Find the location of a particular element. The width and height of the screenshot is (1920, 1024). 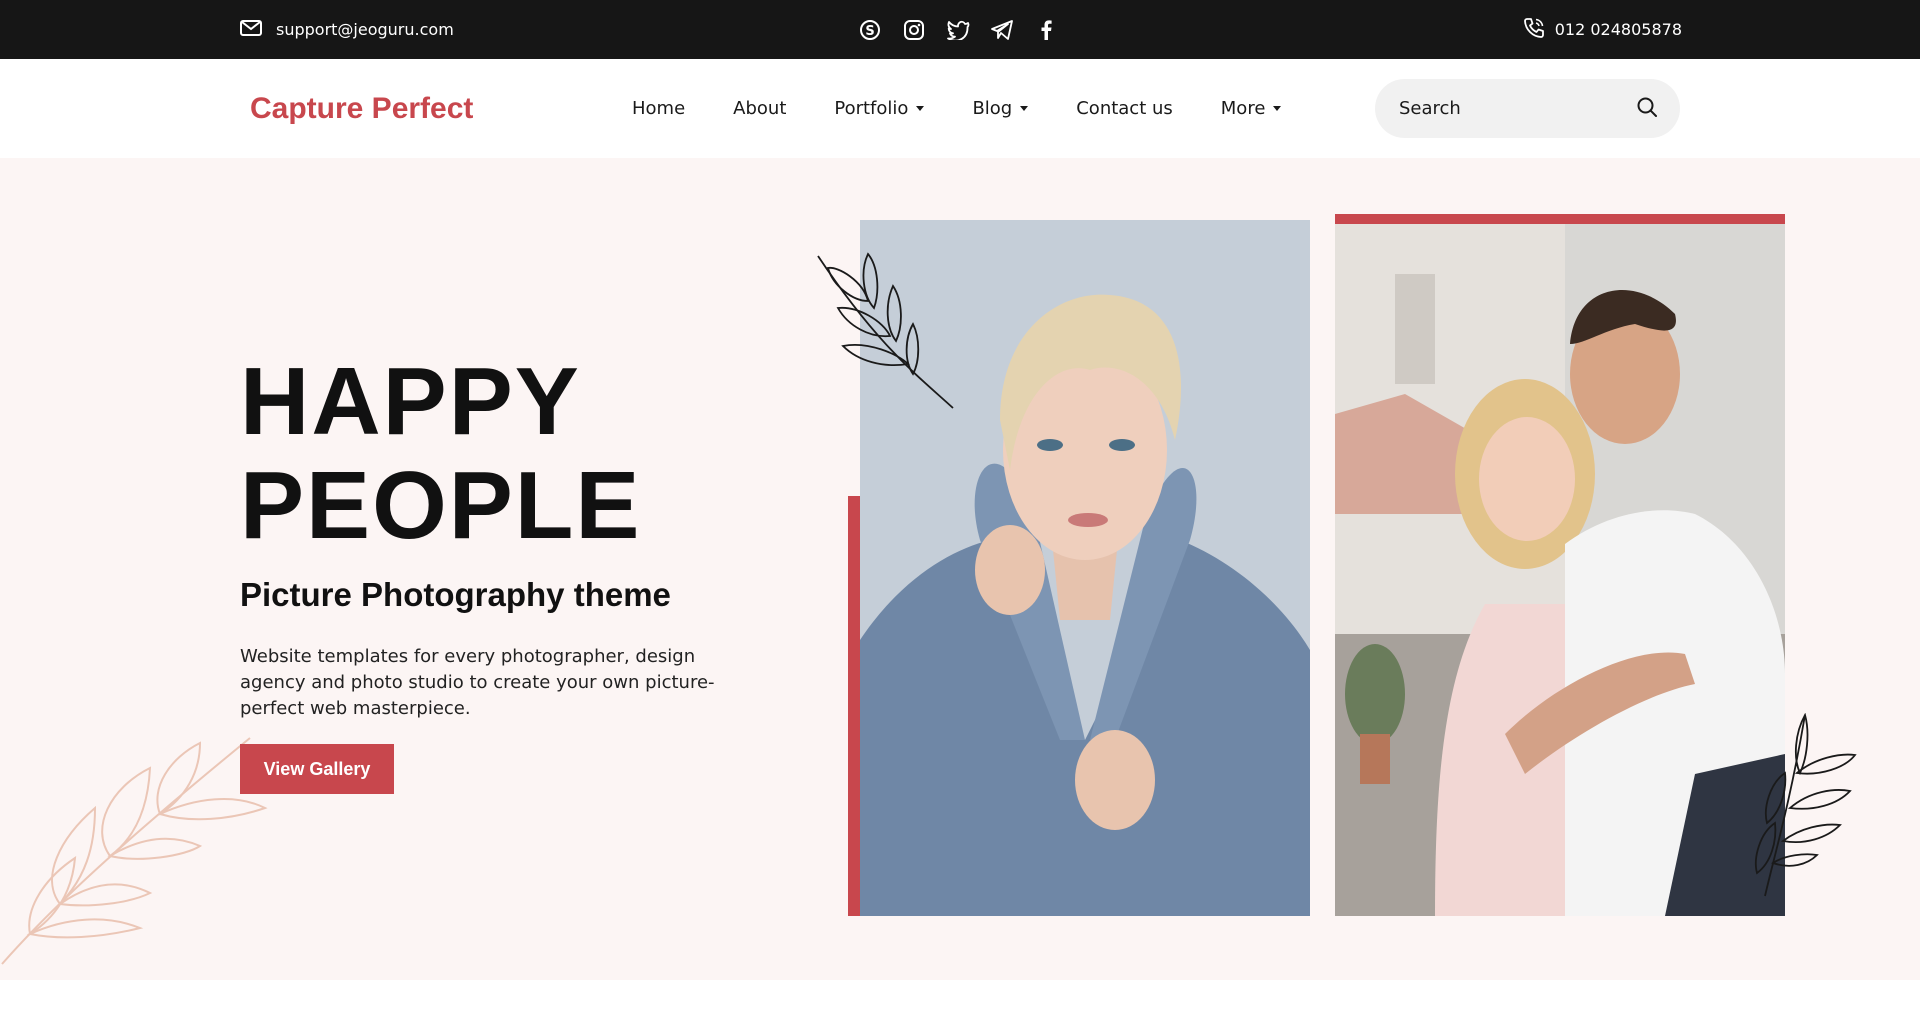

nav-home: Home is located at coordinates (658, 108).